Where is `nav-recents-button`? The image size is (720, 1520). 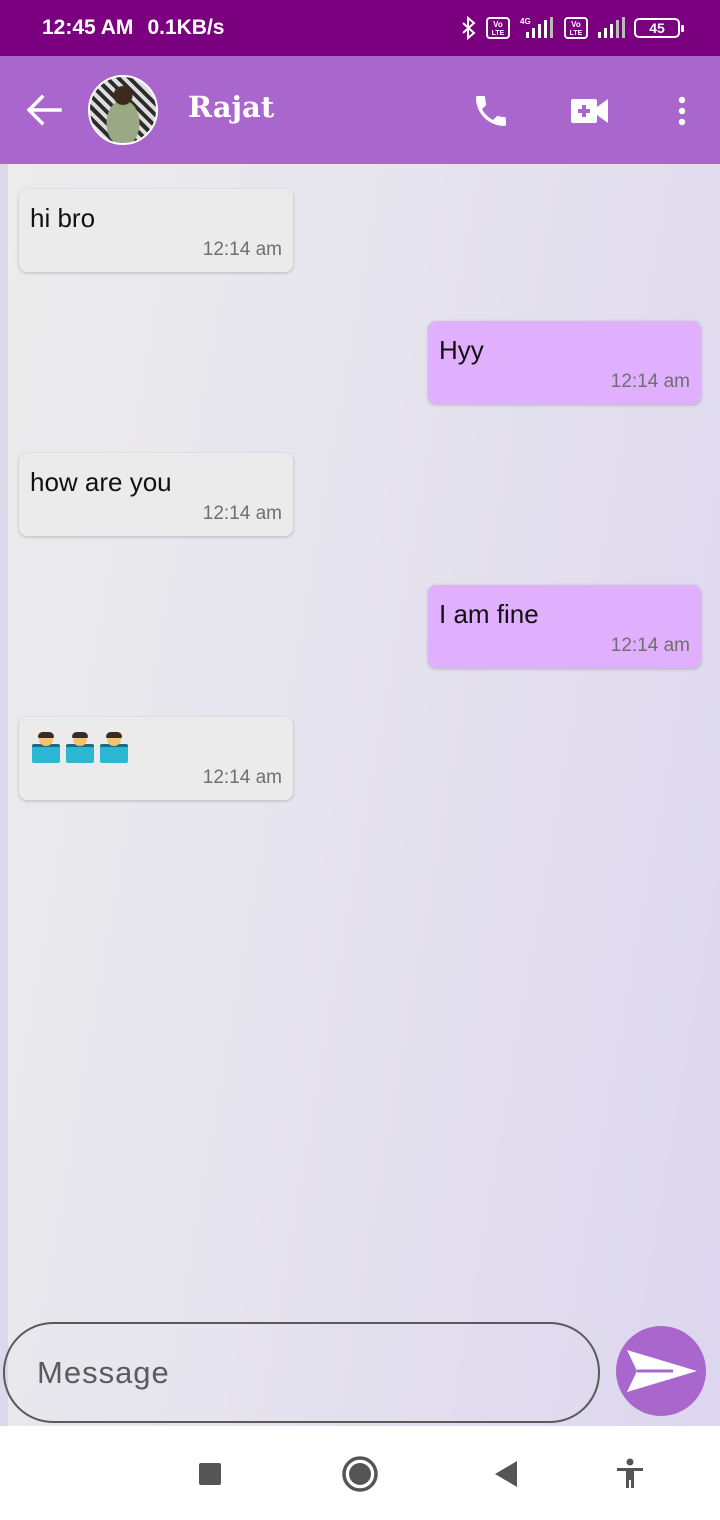
nav-recents-button is located at coordinates (210, 1474).